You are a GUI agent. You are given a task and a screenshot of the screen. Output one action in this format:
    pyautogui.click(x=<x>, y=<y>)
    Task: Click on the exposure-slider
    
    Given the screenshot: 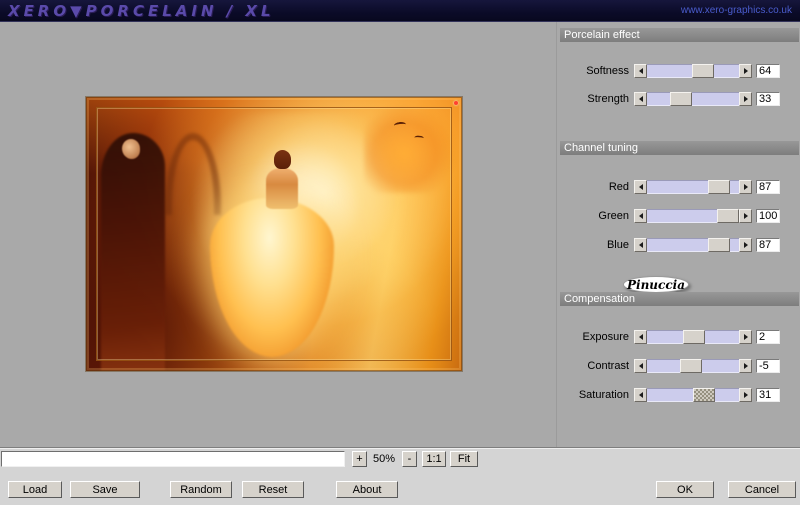 What is the action you would take?
    pyautogui.click(x=693, y=336)
    